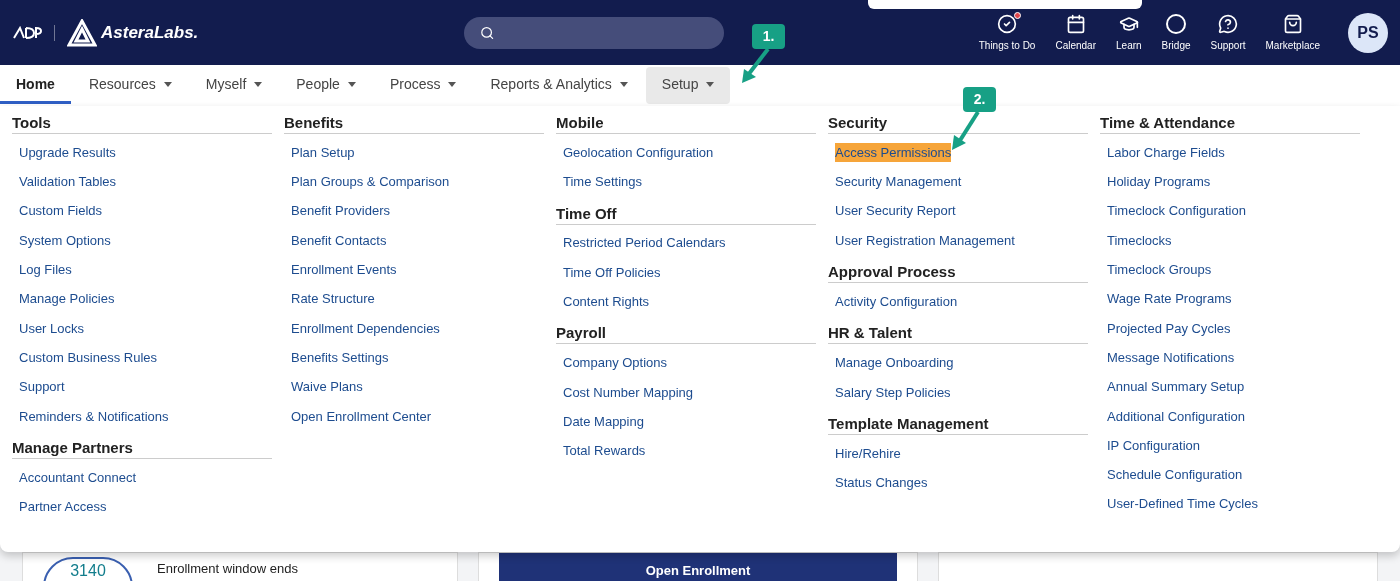  I want to click on banner-title: Open Enrollment, so click(698, 571).